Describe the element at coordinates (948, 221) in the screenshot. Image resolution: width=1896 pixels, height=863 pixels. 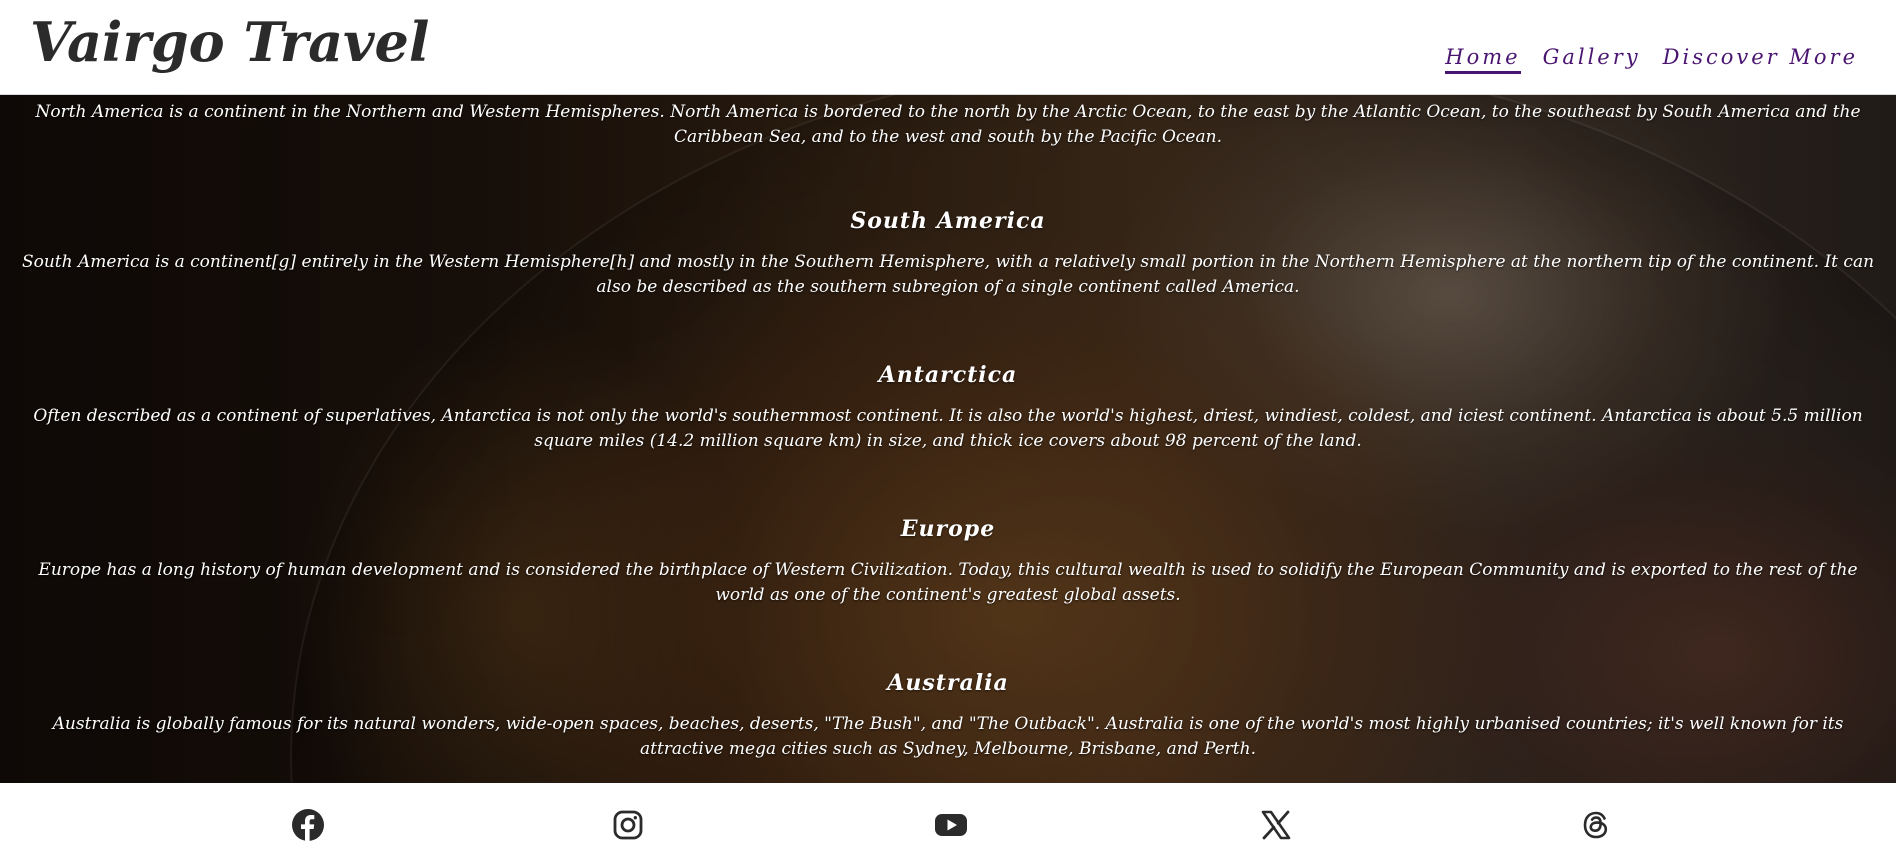
I see `south-america-heading: South America` at that location.